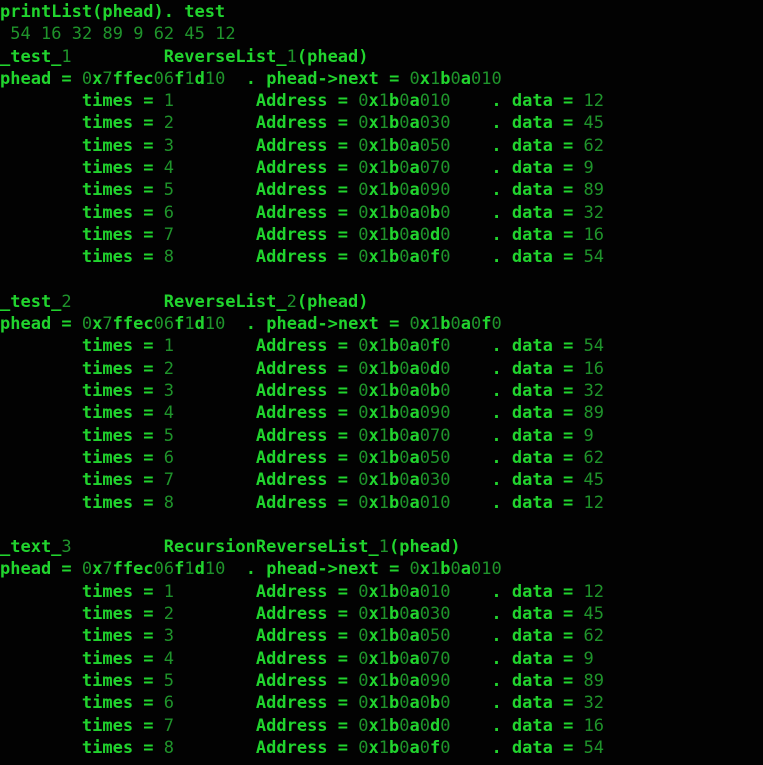 Image resolution: width=763 pixels, height=765 pixels. Describe the element at coordinates (123, 34) in the screenshot. I see `list-values: 54 16 32 89 9 62 45 12` at that location.